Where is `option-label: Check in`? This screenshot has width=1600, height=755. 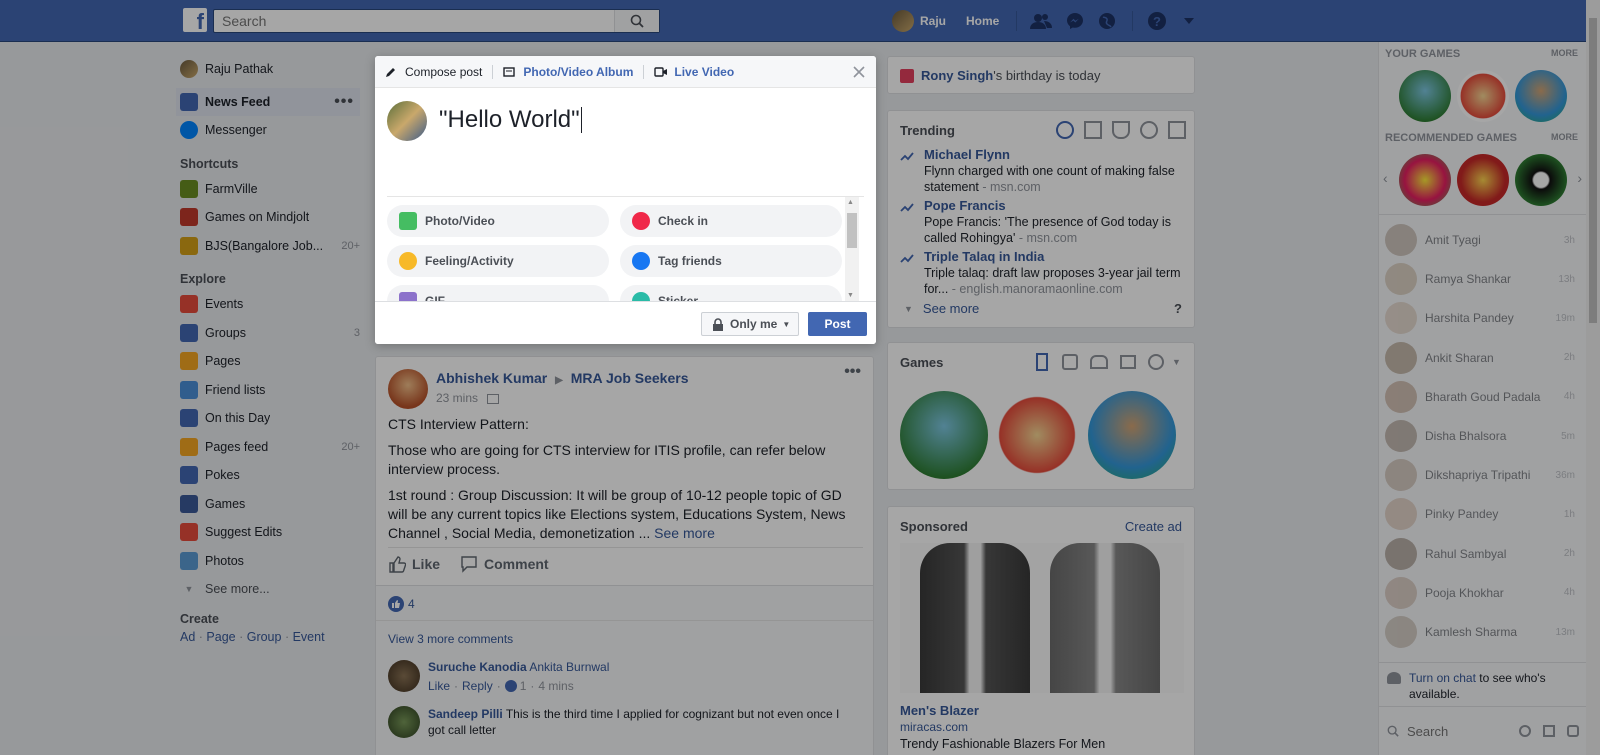
option-label: Check in is located at coordinates (683, 221).